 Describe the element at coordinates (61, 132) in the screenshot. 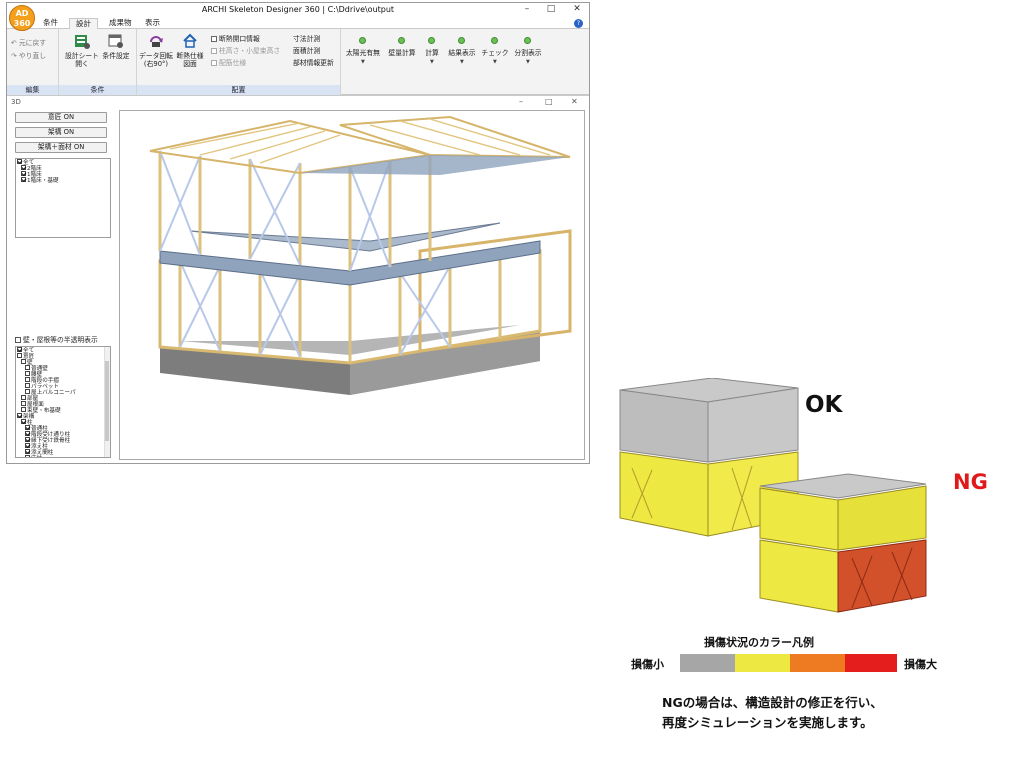

I see `frame-on-button: 架構 ON` at that location.